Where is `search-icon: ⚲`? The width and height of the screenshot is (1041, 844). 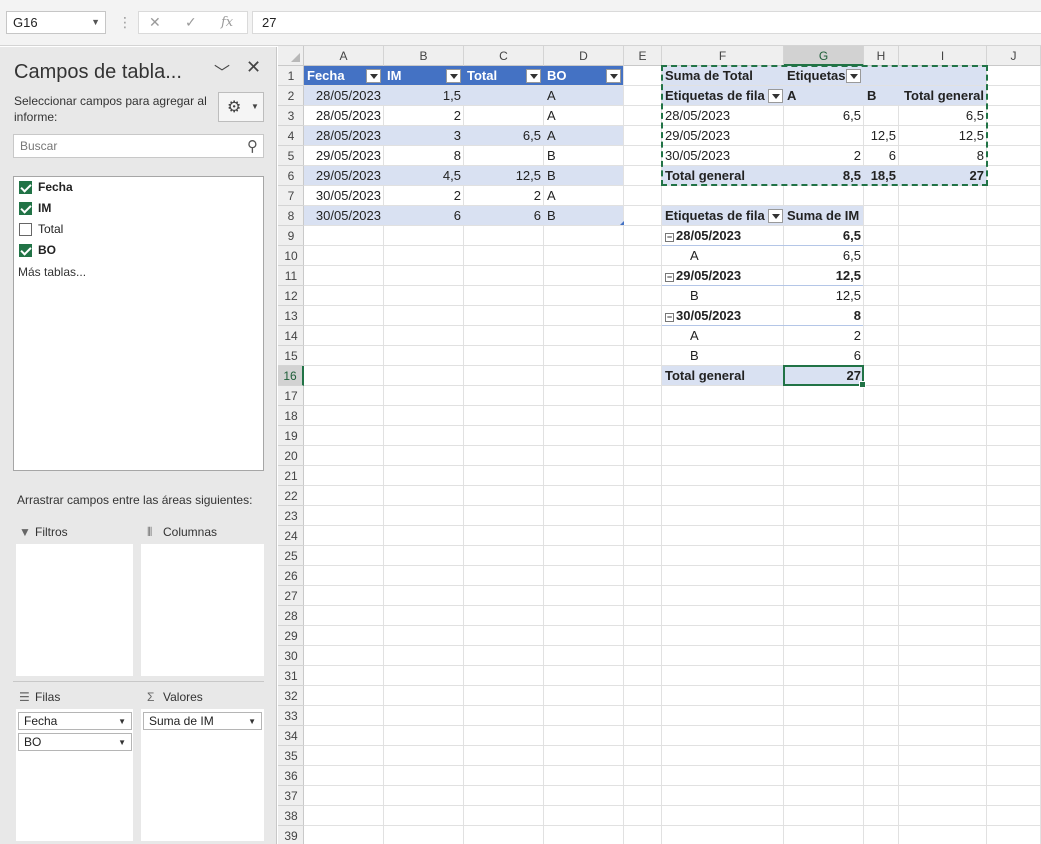
search-icon: ⚲ is located at coordinates (252, 146).